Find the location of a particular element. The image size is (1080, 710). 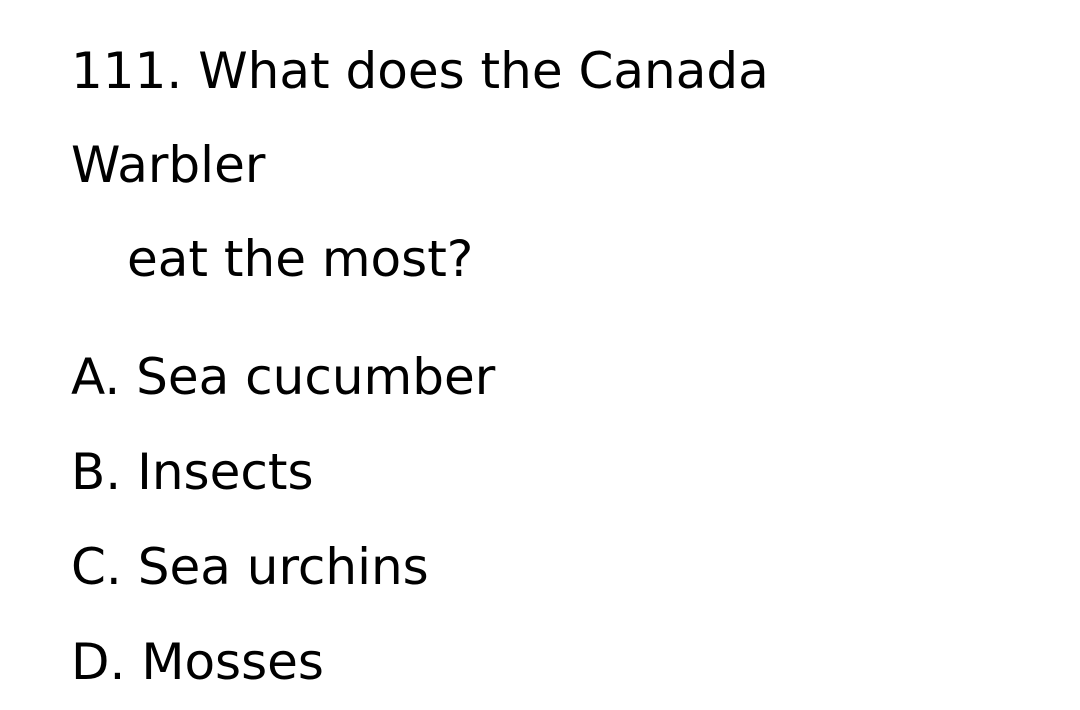

option-c: C. Sea urchins is located at coordinates (551, 567).